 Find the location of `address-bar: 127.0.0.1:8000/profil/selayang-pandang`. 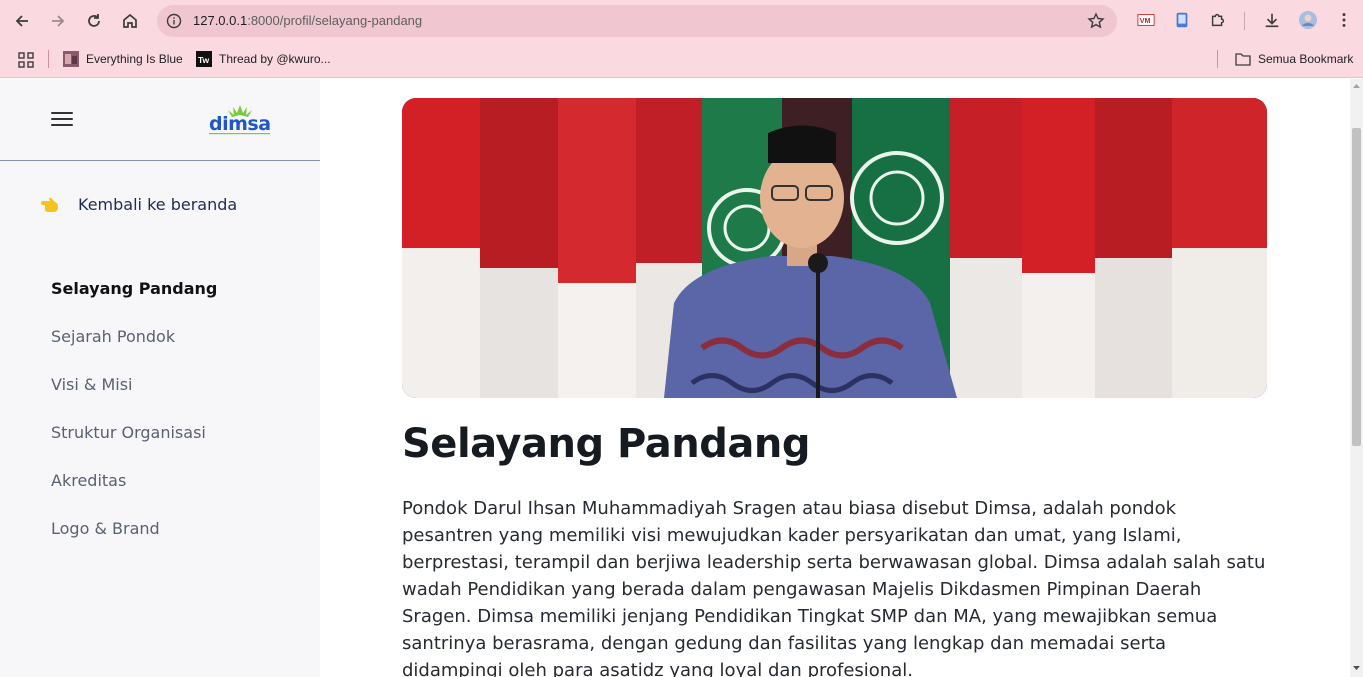

address-bar: 127.0.0.1:8000/profil/selayang-pandang is located at coordinates (637, 21).